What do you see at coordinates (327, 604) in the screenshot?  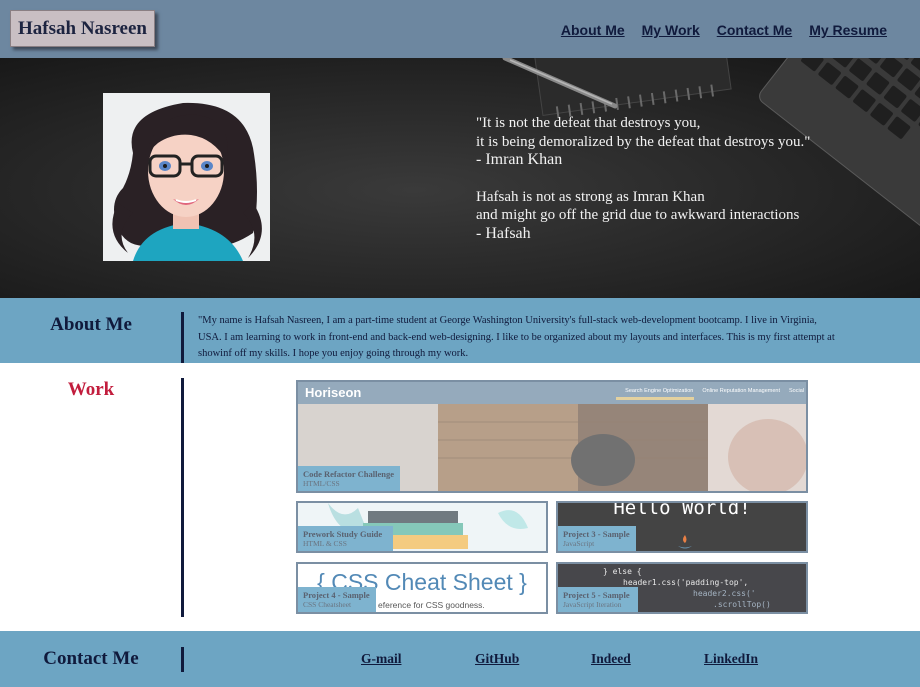 I see `project-subtitle: CSS Cheatsheet` at bounding box center [327, 604].